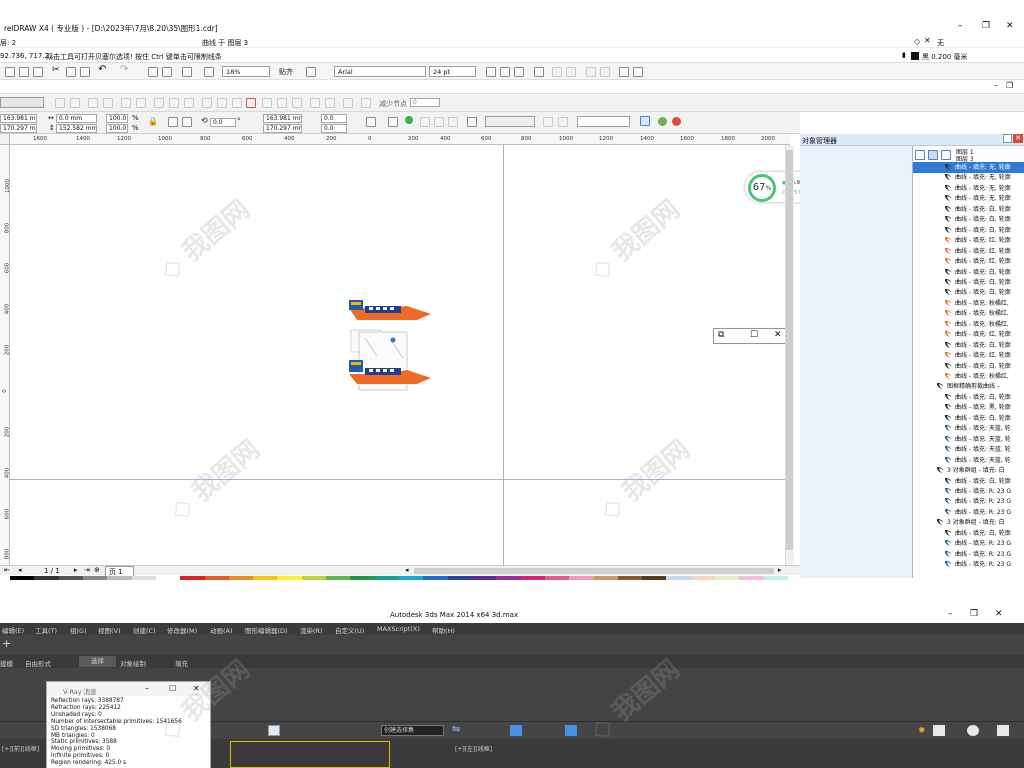 The width and height of the screenshot is (1024, 768). Describe the element at coordinates (721, 335) in the screenshot. I see `mini-restore-icon: ⧉` at that location.